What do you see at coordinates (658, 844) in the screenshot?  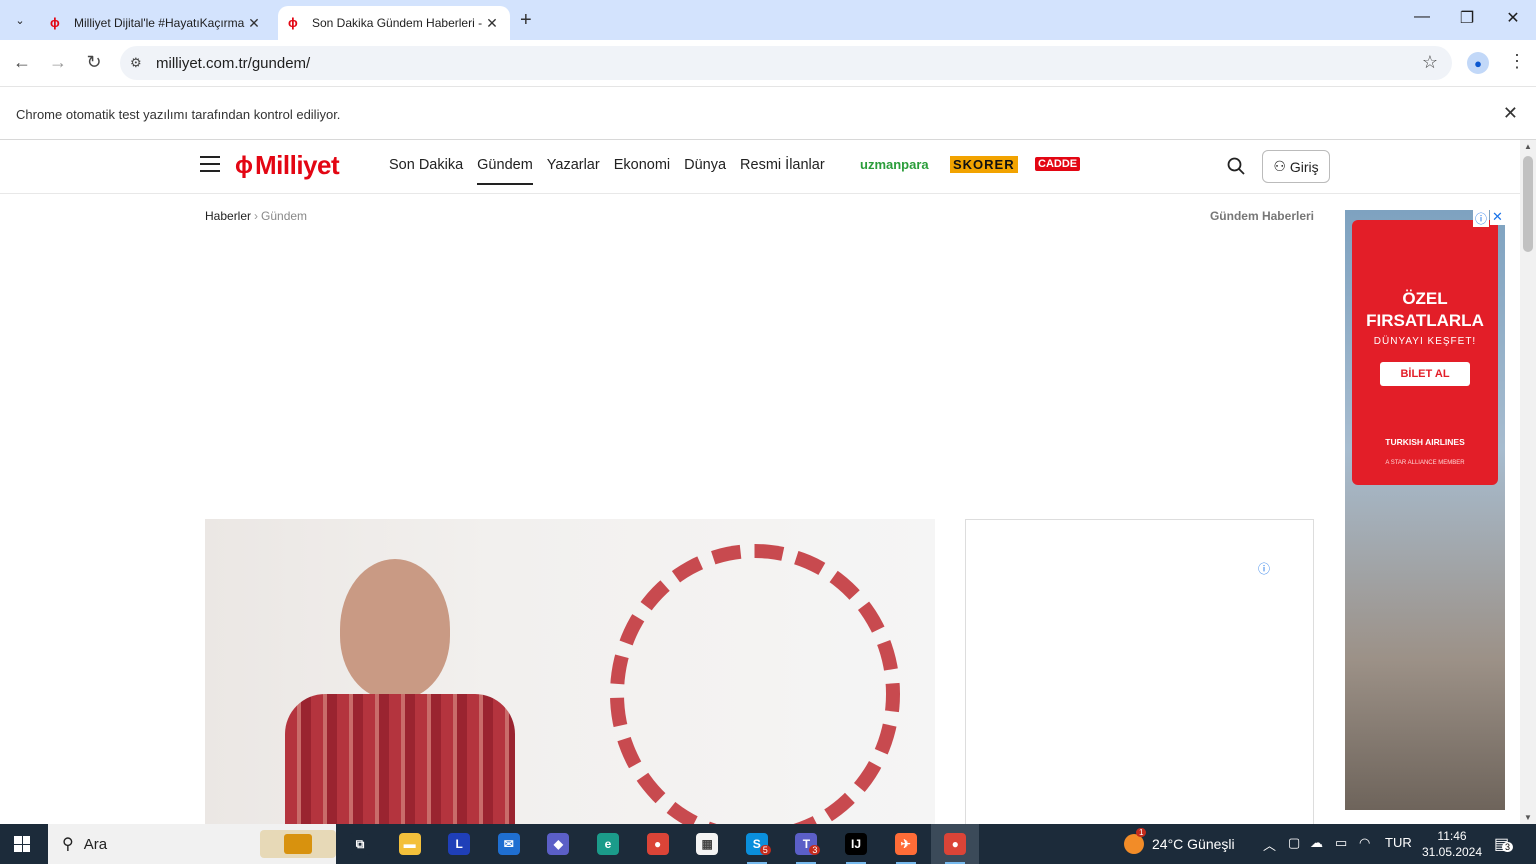 I see `taskbar-chrome-icon: ●` at bounding box center [658, 844].